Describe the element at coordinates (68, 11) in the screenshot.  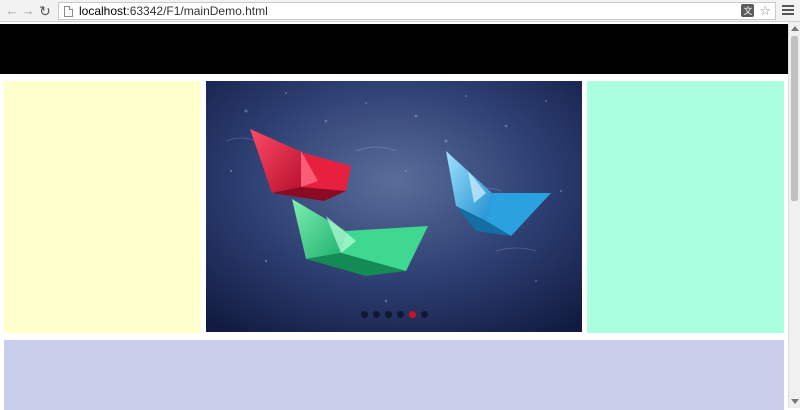
I see `page-icon` at that location.